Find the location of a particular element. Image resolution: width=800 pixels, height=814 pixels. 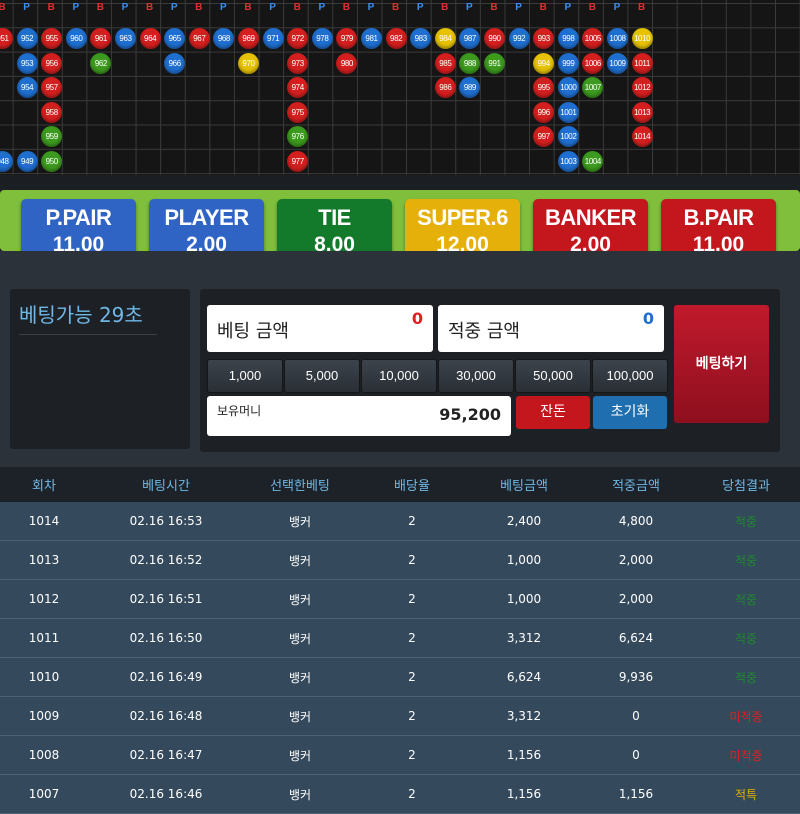

place-bet-button: 베팅하기 is located at coordinates (721, 364).